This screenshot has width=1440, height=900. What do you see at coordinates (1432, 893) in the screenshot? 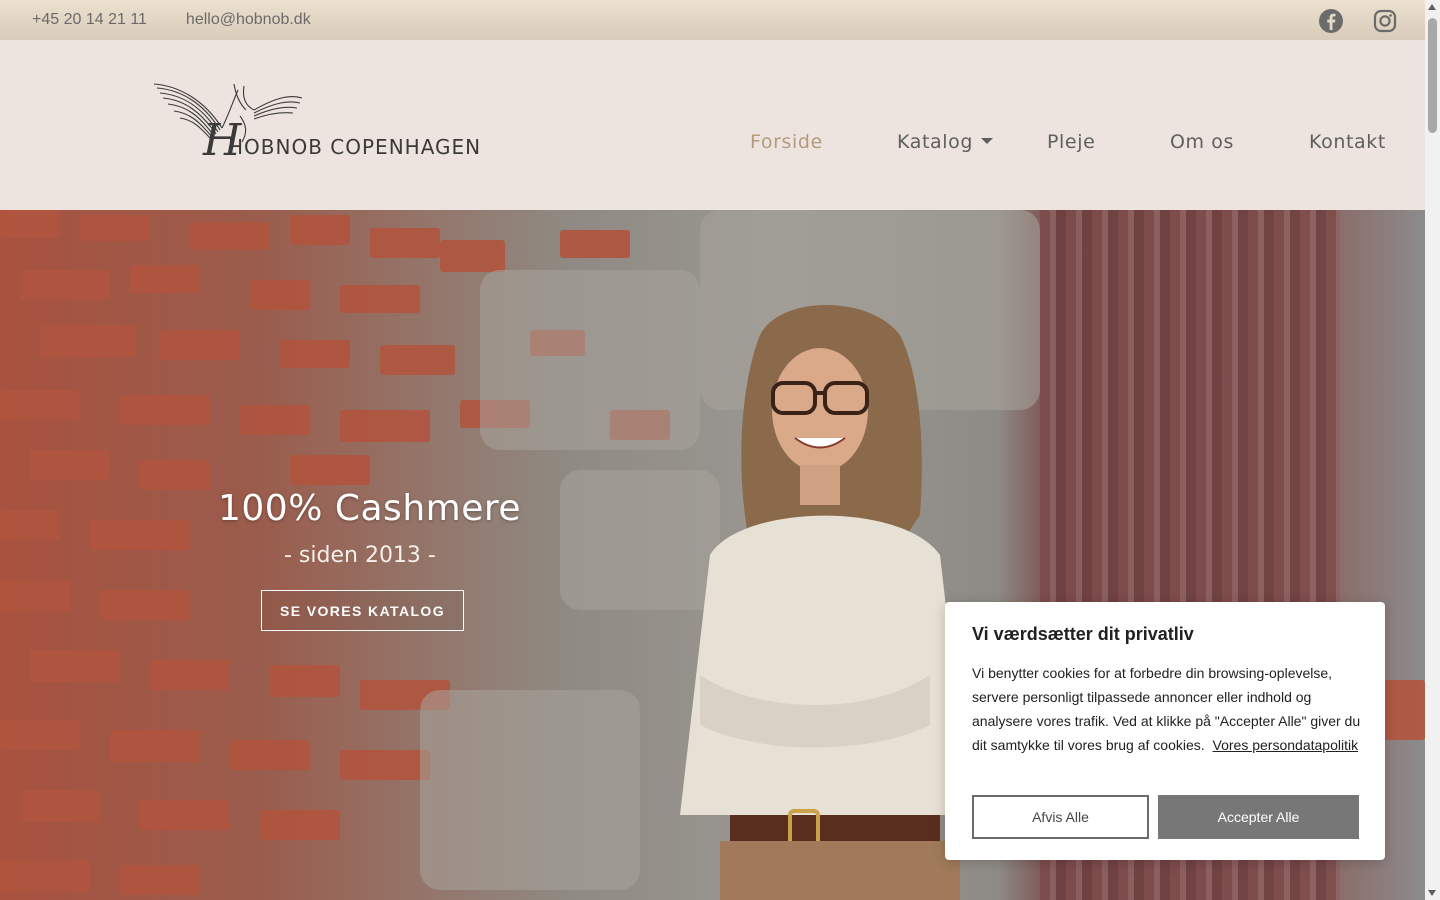
I see `scroll-down-icon` at bounding box center [1432, 893].